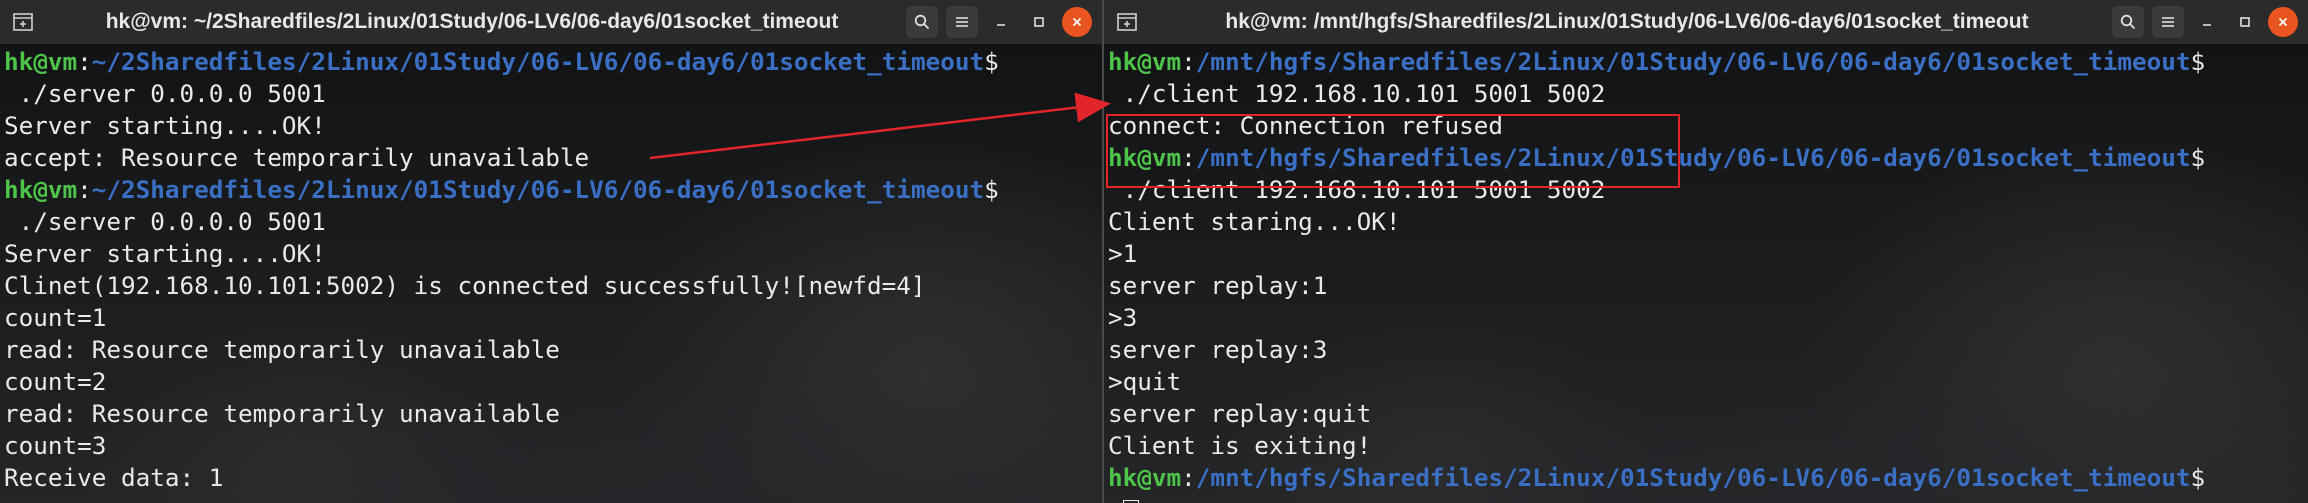 Image resolution: width=2308 pixels, height=503 pixels. Describe the element at coordinates (55, 445) in the screenshot. I see `output-line: count=3` at that location.